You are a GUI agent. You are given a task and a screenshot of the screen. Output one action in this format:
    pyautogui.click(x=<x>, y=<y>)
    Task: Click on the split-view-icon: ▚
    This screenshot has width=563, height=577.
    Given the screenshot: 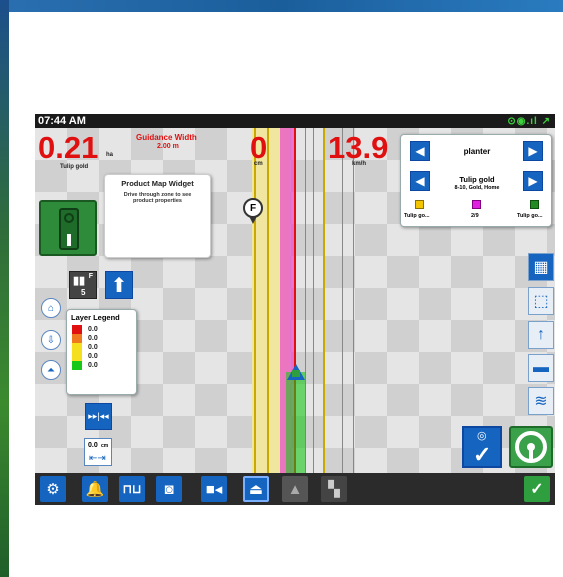 What is the action you would take?
    pyautogui.click(x=334, y=489)
    